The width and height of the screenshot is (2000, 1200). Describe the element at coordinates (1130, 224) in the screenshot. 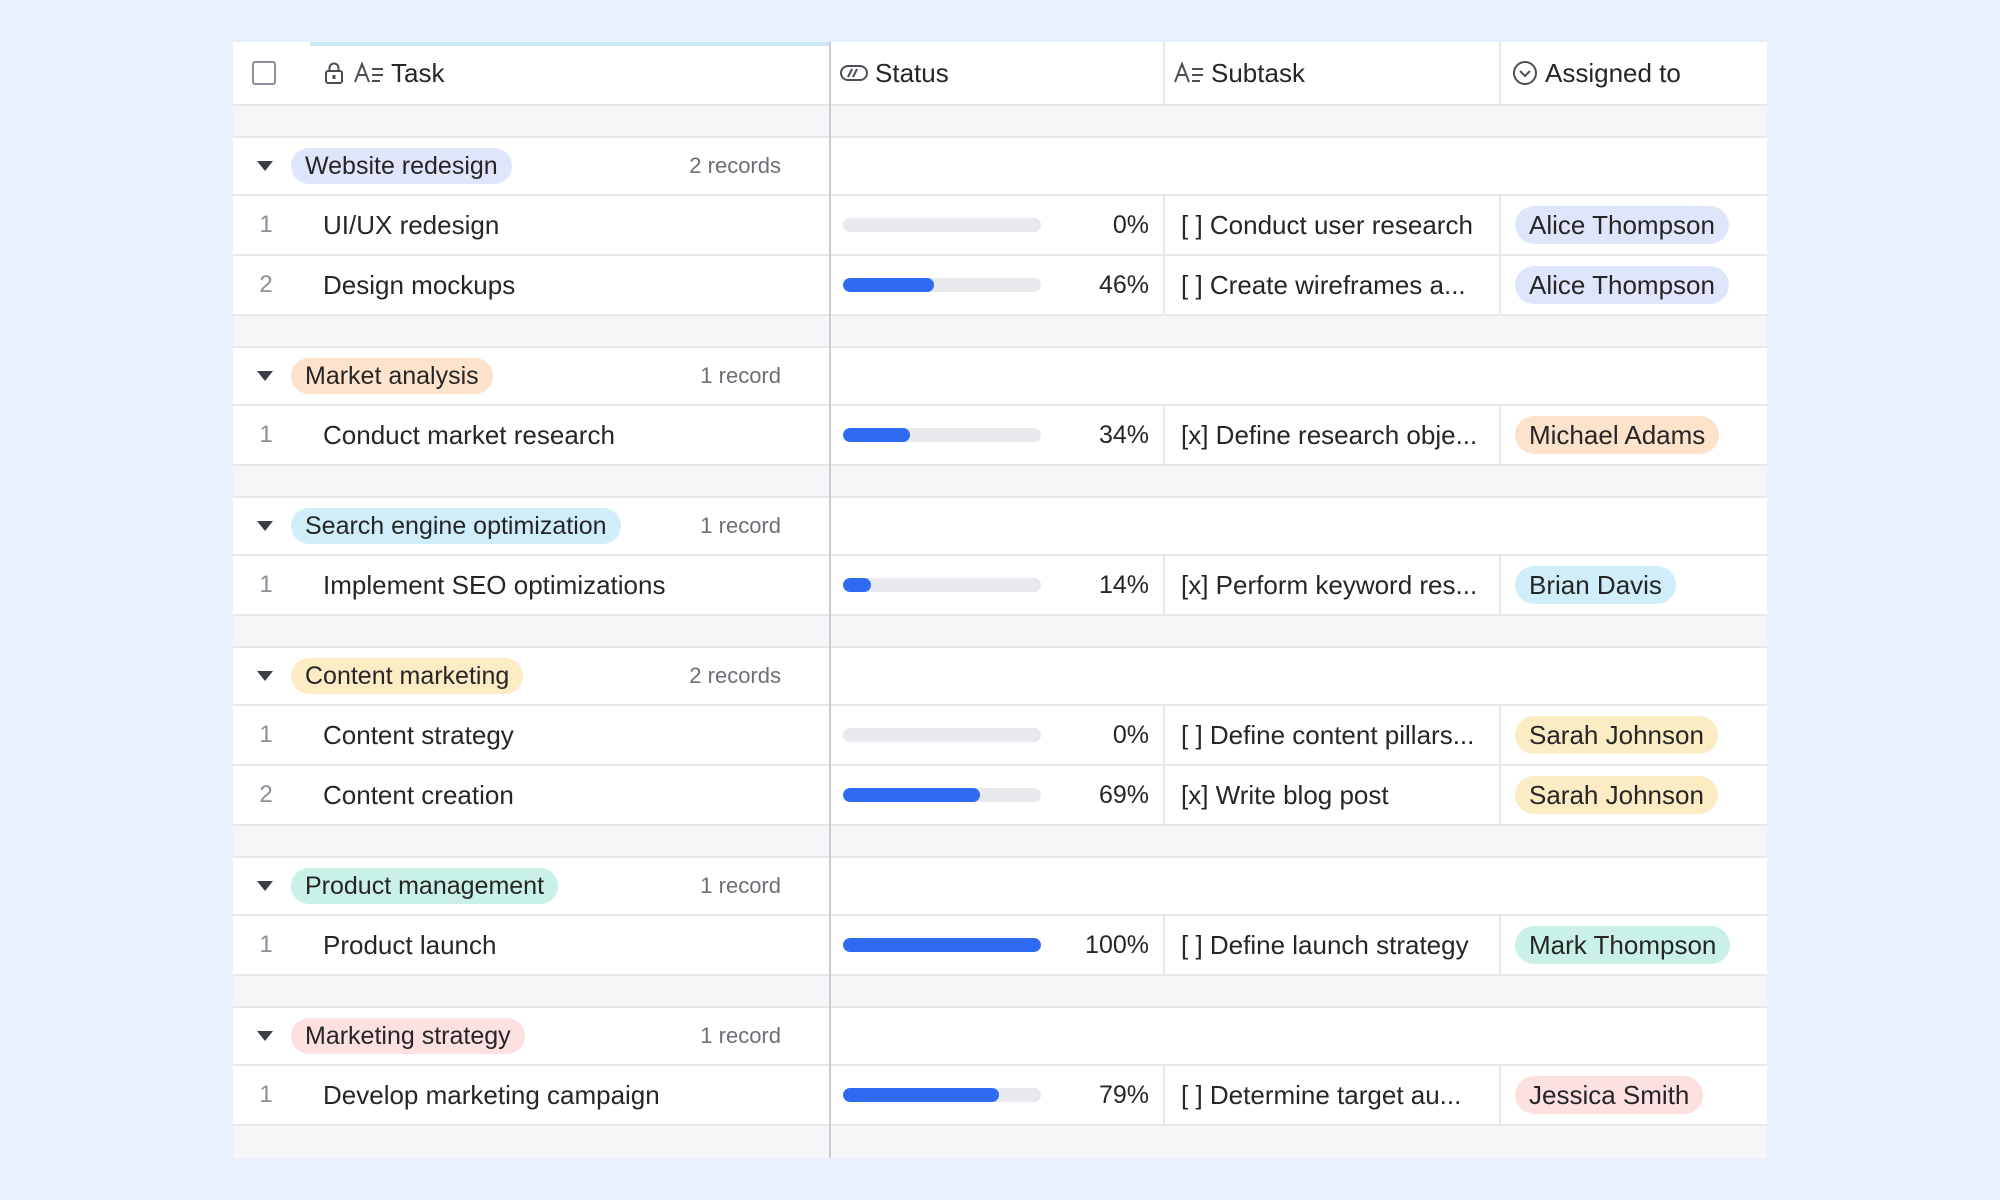

I see `progress-percent: 0%` at that location.